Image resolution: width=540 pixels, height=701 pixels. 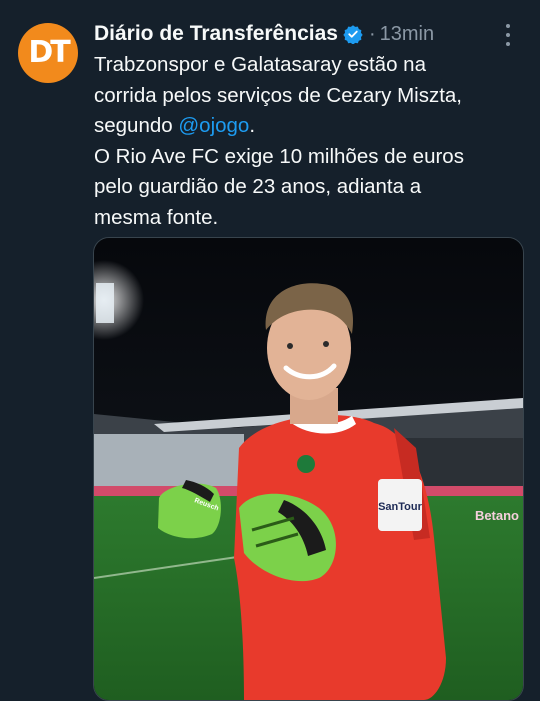 What do you see at coordinates (353, 34) in the screenshot?
I see `verified-badge-icon` at bounding box center [353, 34].